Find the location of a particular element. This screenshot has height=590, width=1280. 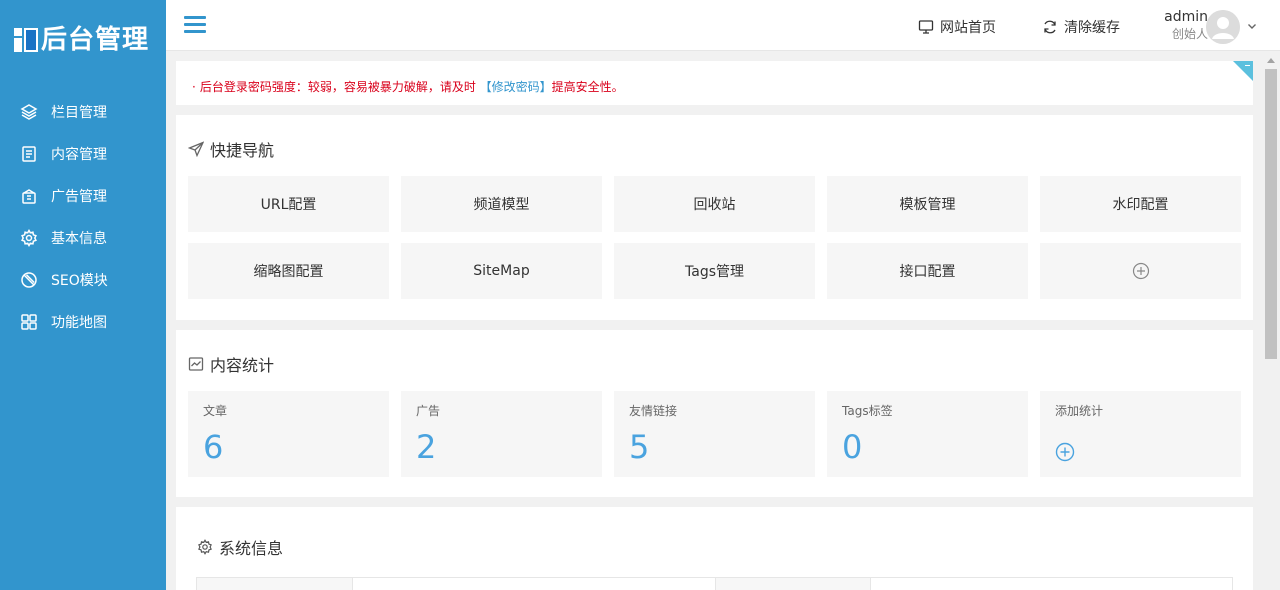

add-stat-button: 添加统计 is located at coordinates (1140, 434).